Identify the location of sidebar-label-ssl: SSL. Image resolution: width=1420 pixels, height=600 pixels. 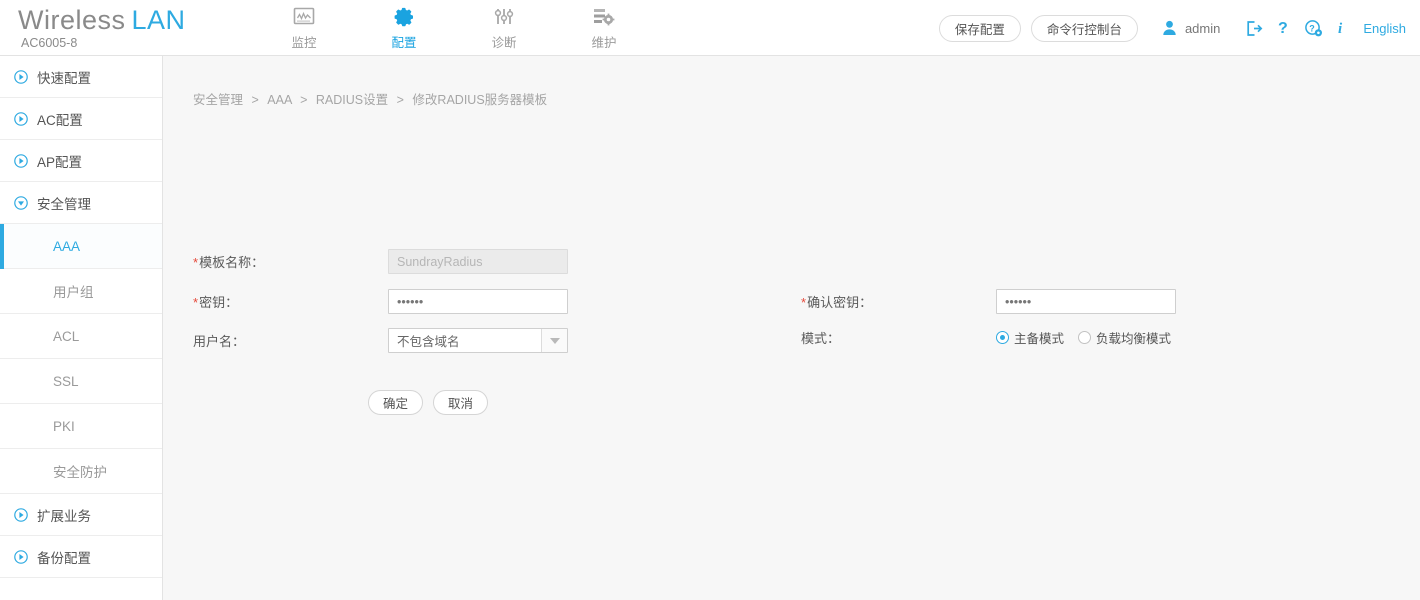
(66, 381).